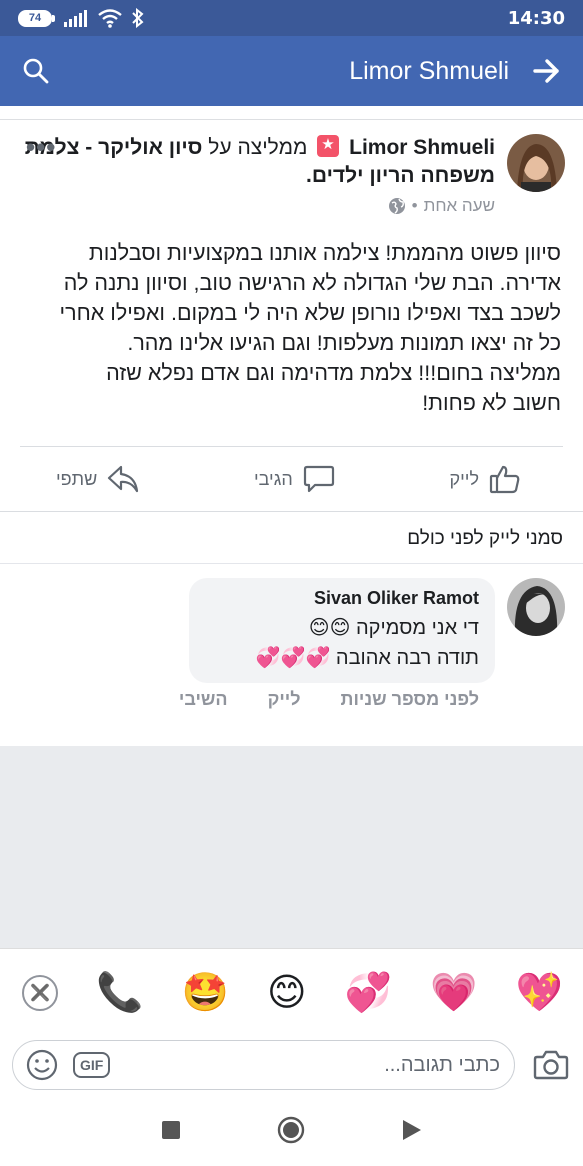 The image size is (583, 1166). I want to click on comment-actions: לפני מספר שניות לייק השיבי, so click(291, 696).